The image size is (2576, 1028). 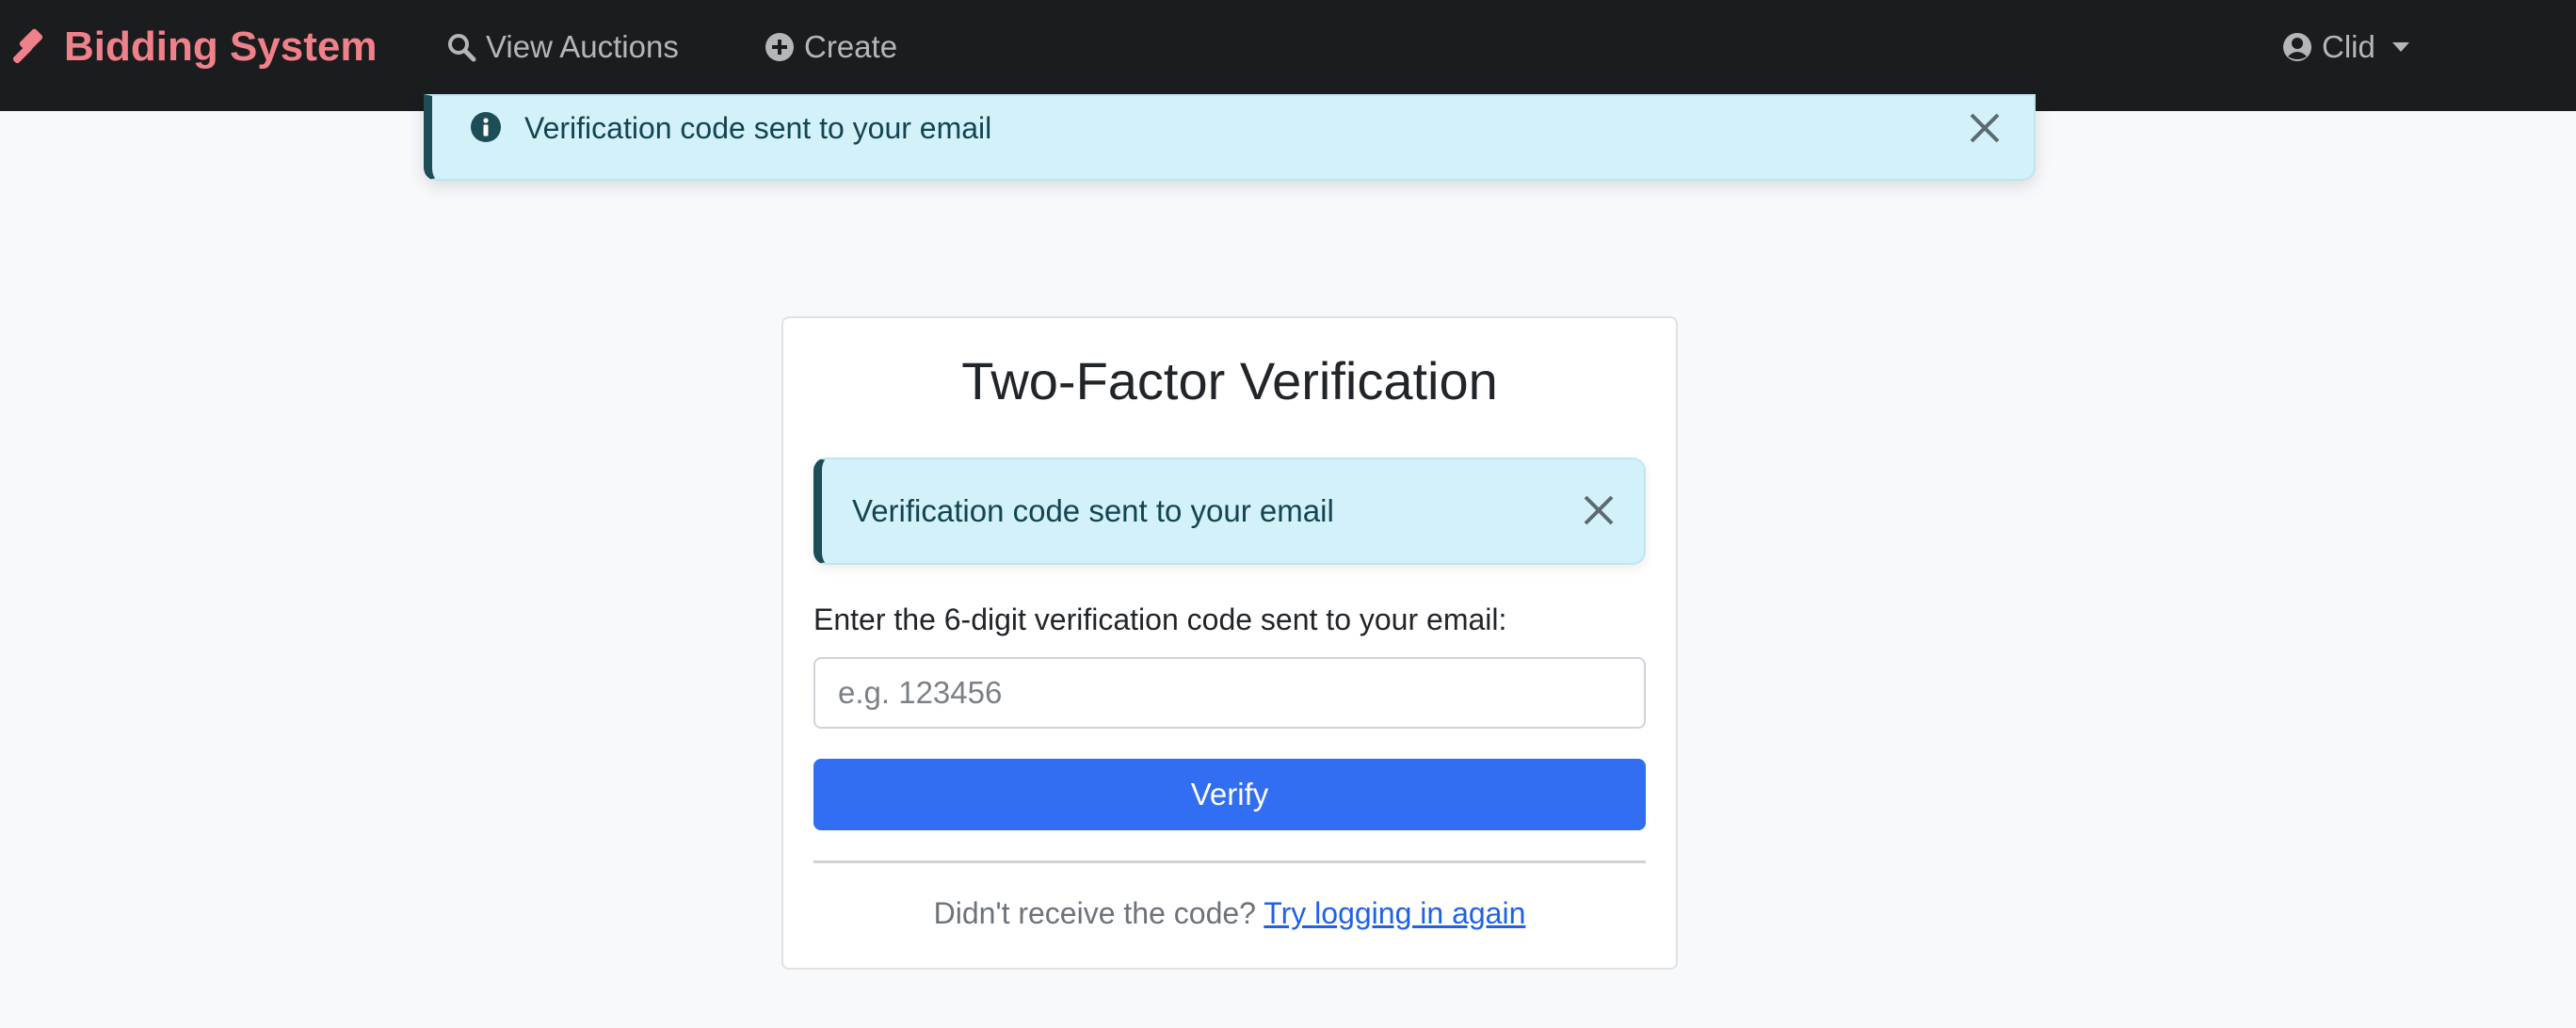 What do you see at coordinates (486, 127) in the screenshot?
I see `info-circle-icon` at bounding box center [486, 127].